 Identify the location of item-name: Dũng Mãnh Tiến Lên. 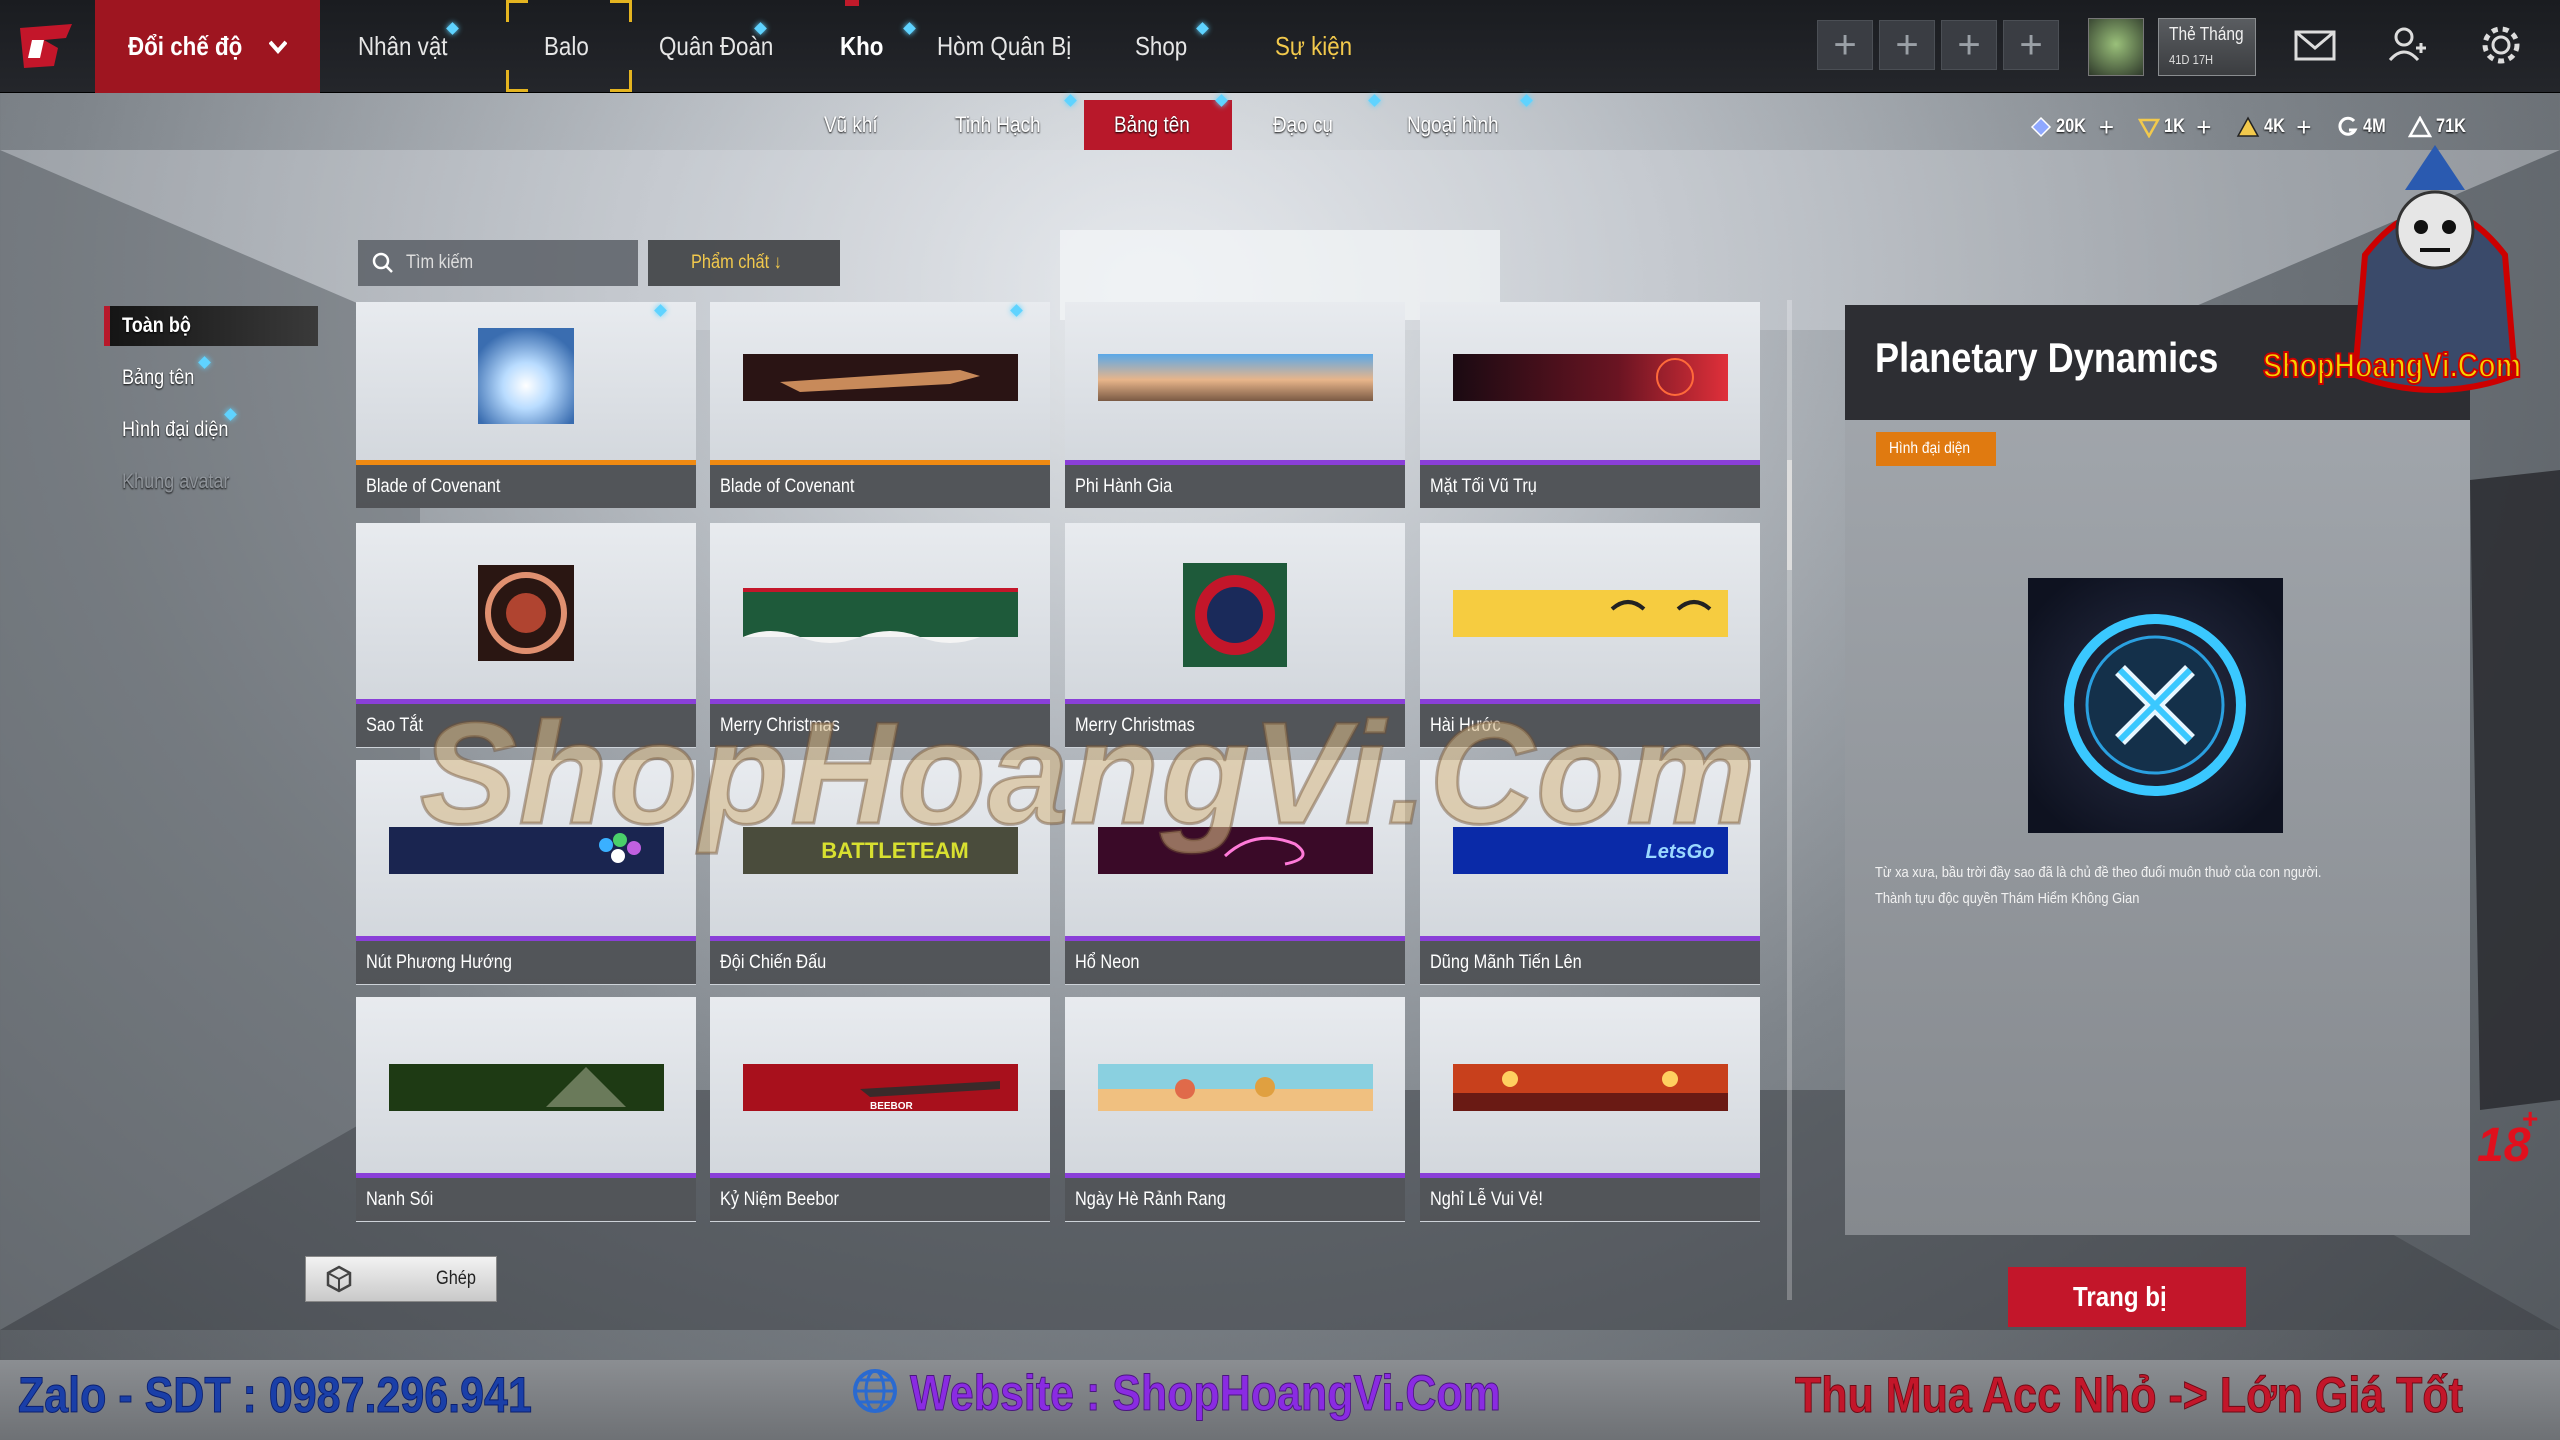
(1506, 962).